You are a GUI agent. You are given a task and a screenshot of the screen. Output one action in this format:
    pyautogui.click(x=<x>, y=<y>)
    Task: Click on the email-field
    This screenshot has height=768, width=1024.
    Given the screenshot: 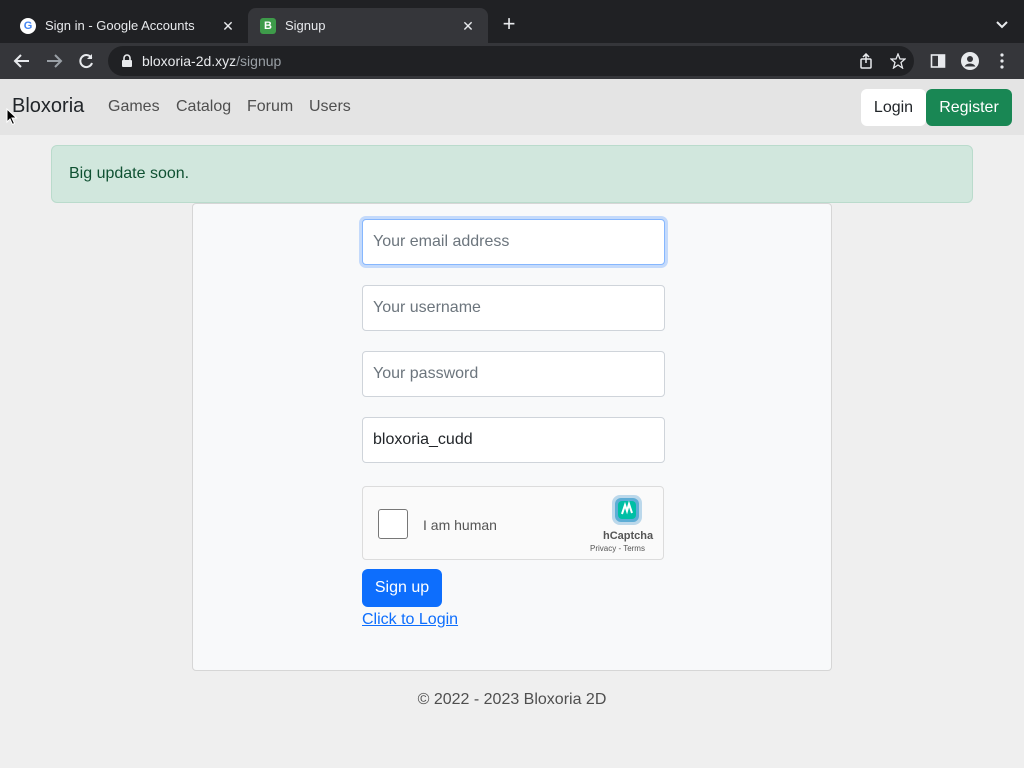 What is the action you would take?
    pyautogui.click(x=513, y=242)
    